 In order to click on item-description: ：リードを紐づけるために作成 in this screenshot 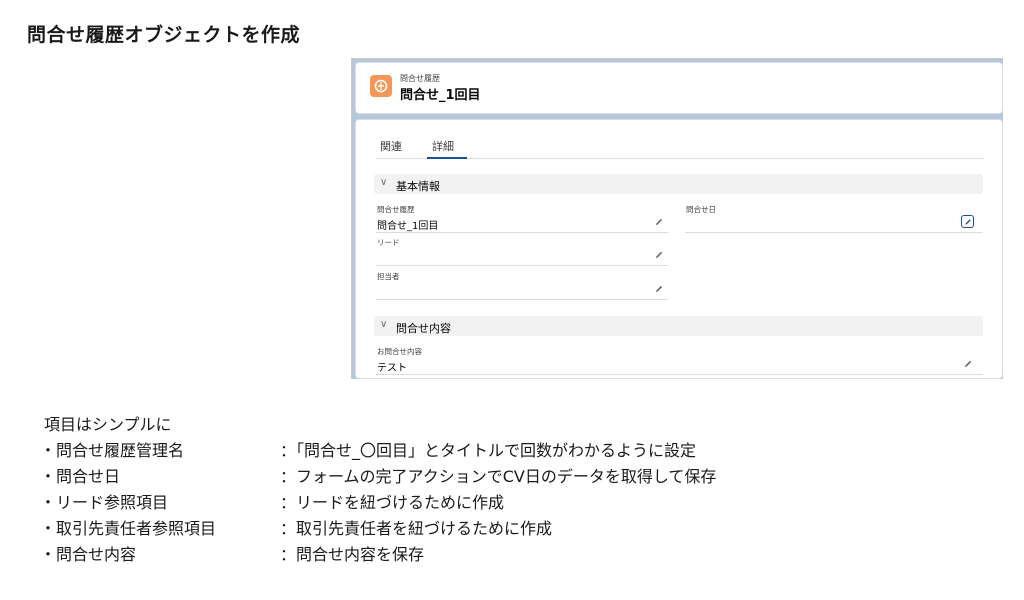, I will do `click(392, 502)`.